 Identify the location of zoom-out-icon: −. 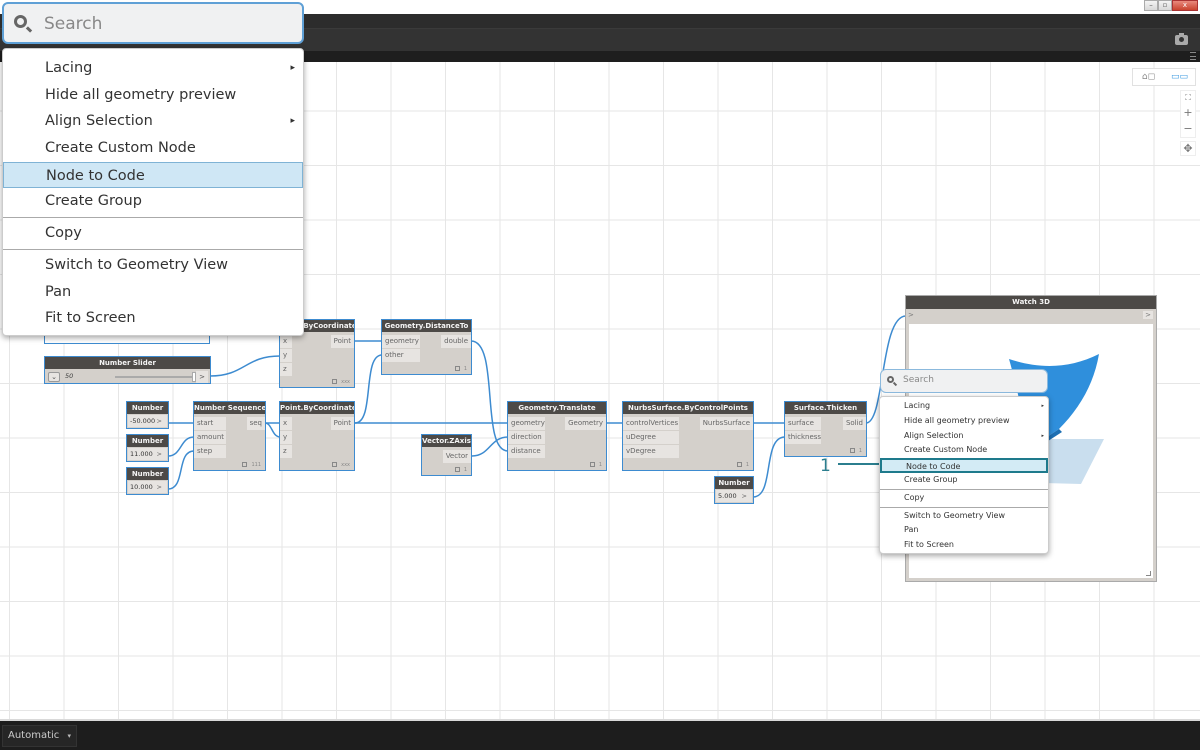
(1187, 128).